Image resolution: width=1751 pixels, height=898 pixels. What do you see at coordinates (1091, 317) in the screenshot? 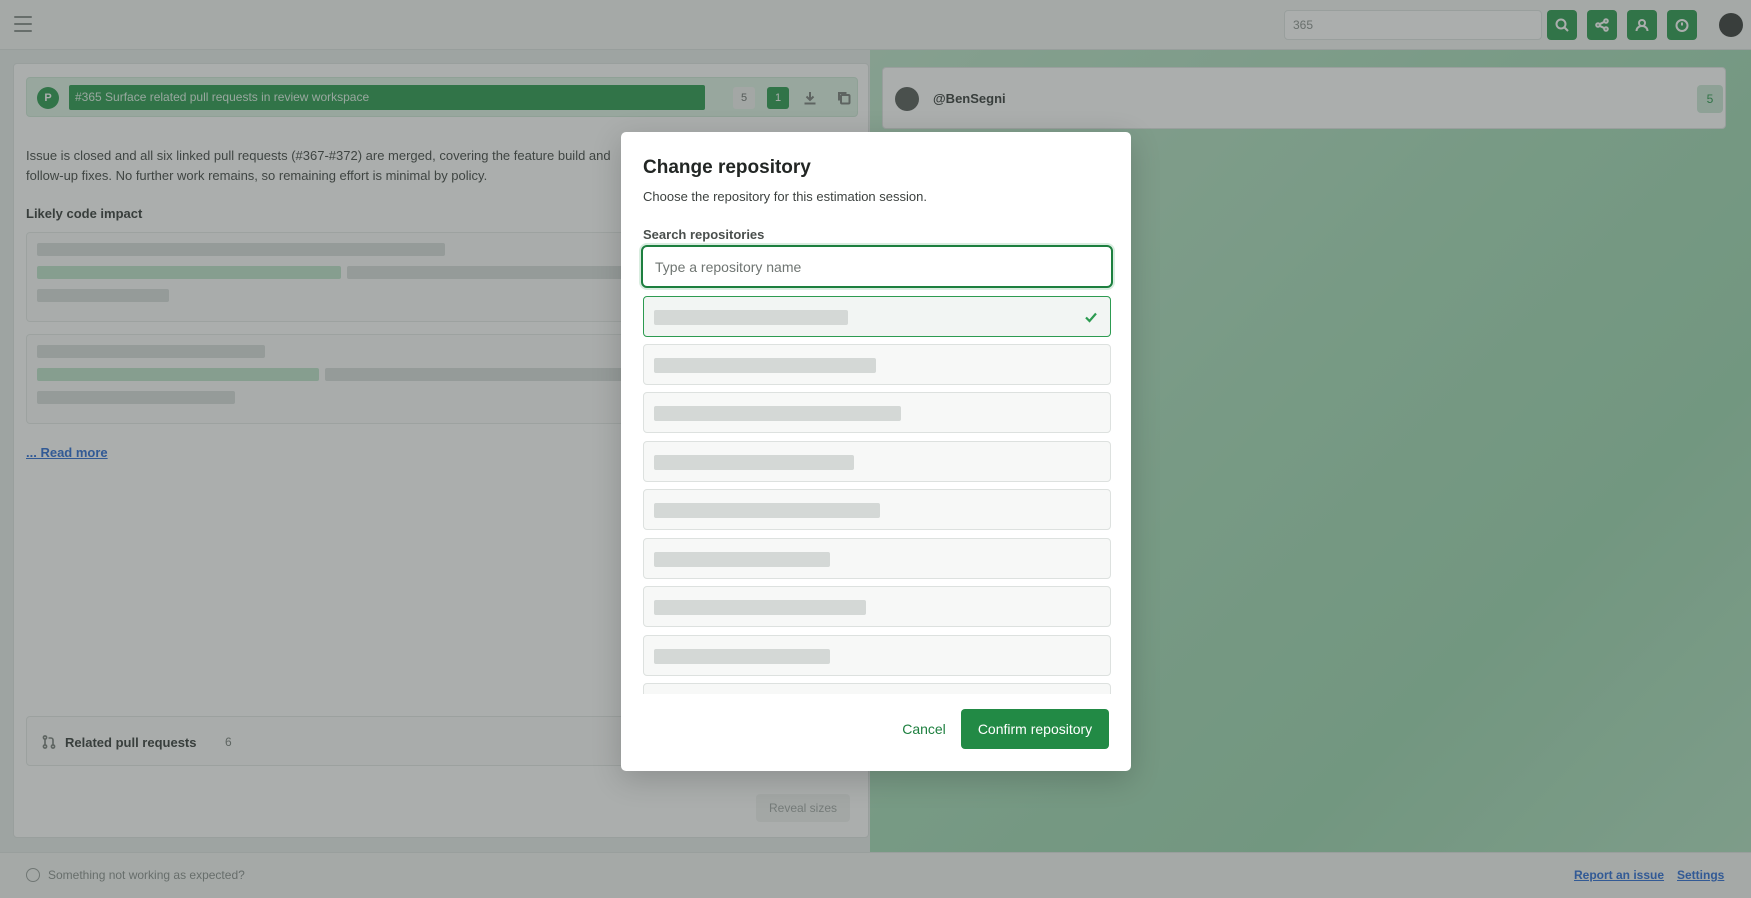
I see `check-icon` at bounding box center [1091, 317].